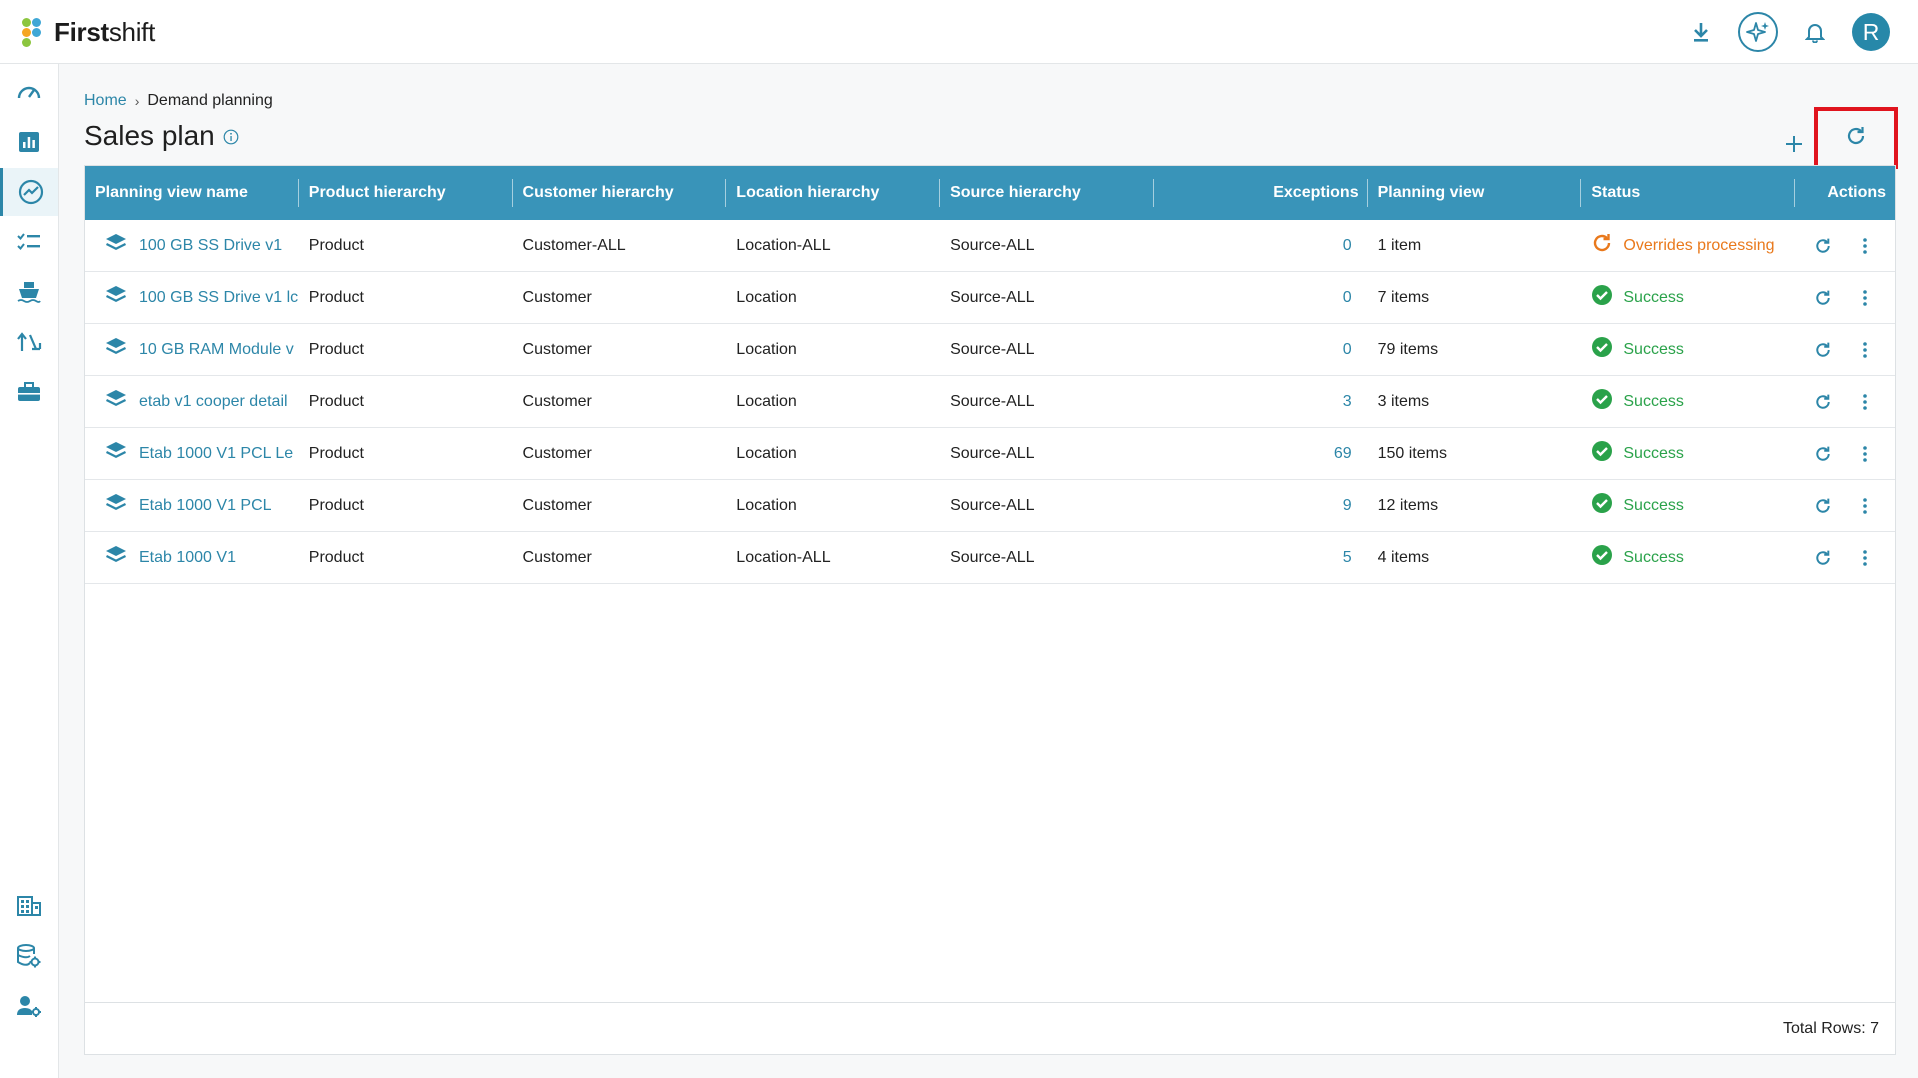  I want to click on product-hierarchy-cell: Product, so click(336, 505).